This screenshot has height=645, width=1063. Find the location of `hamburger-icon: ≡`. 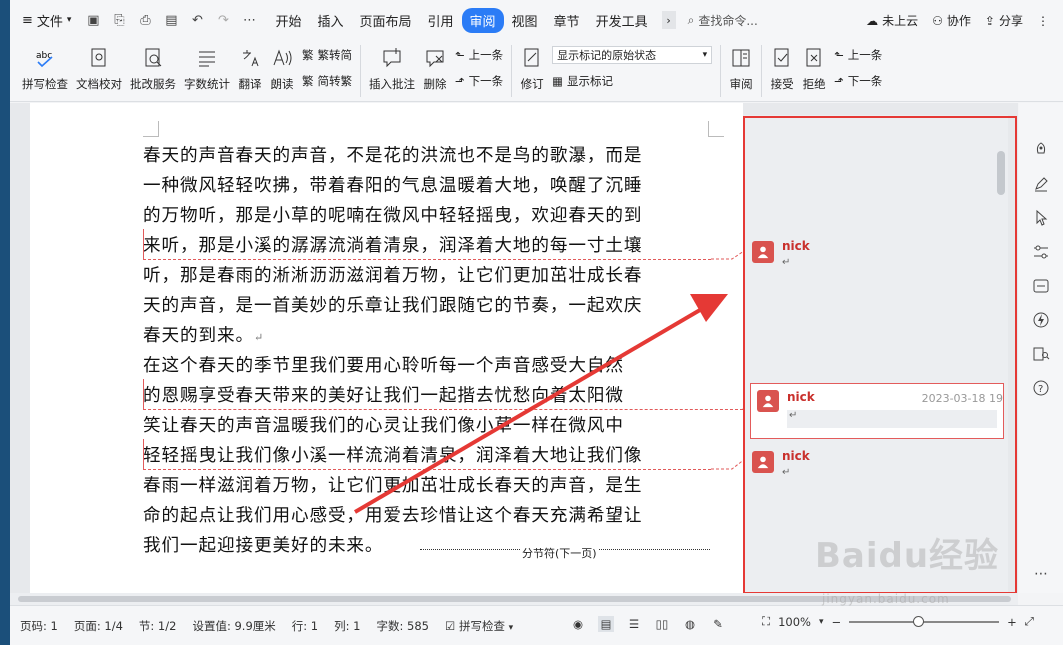

hamburger-icon: ≡ is located at coordinates (27, 20).